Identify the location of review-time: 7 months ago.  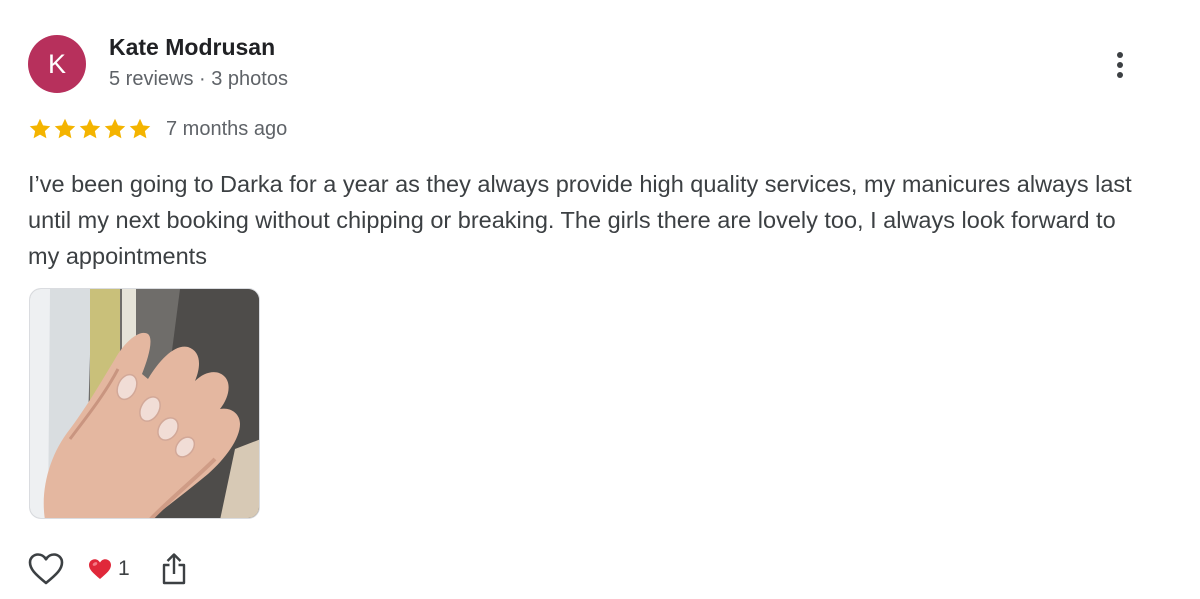
(227, 128).